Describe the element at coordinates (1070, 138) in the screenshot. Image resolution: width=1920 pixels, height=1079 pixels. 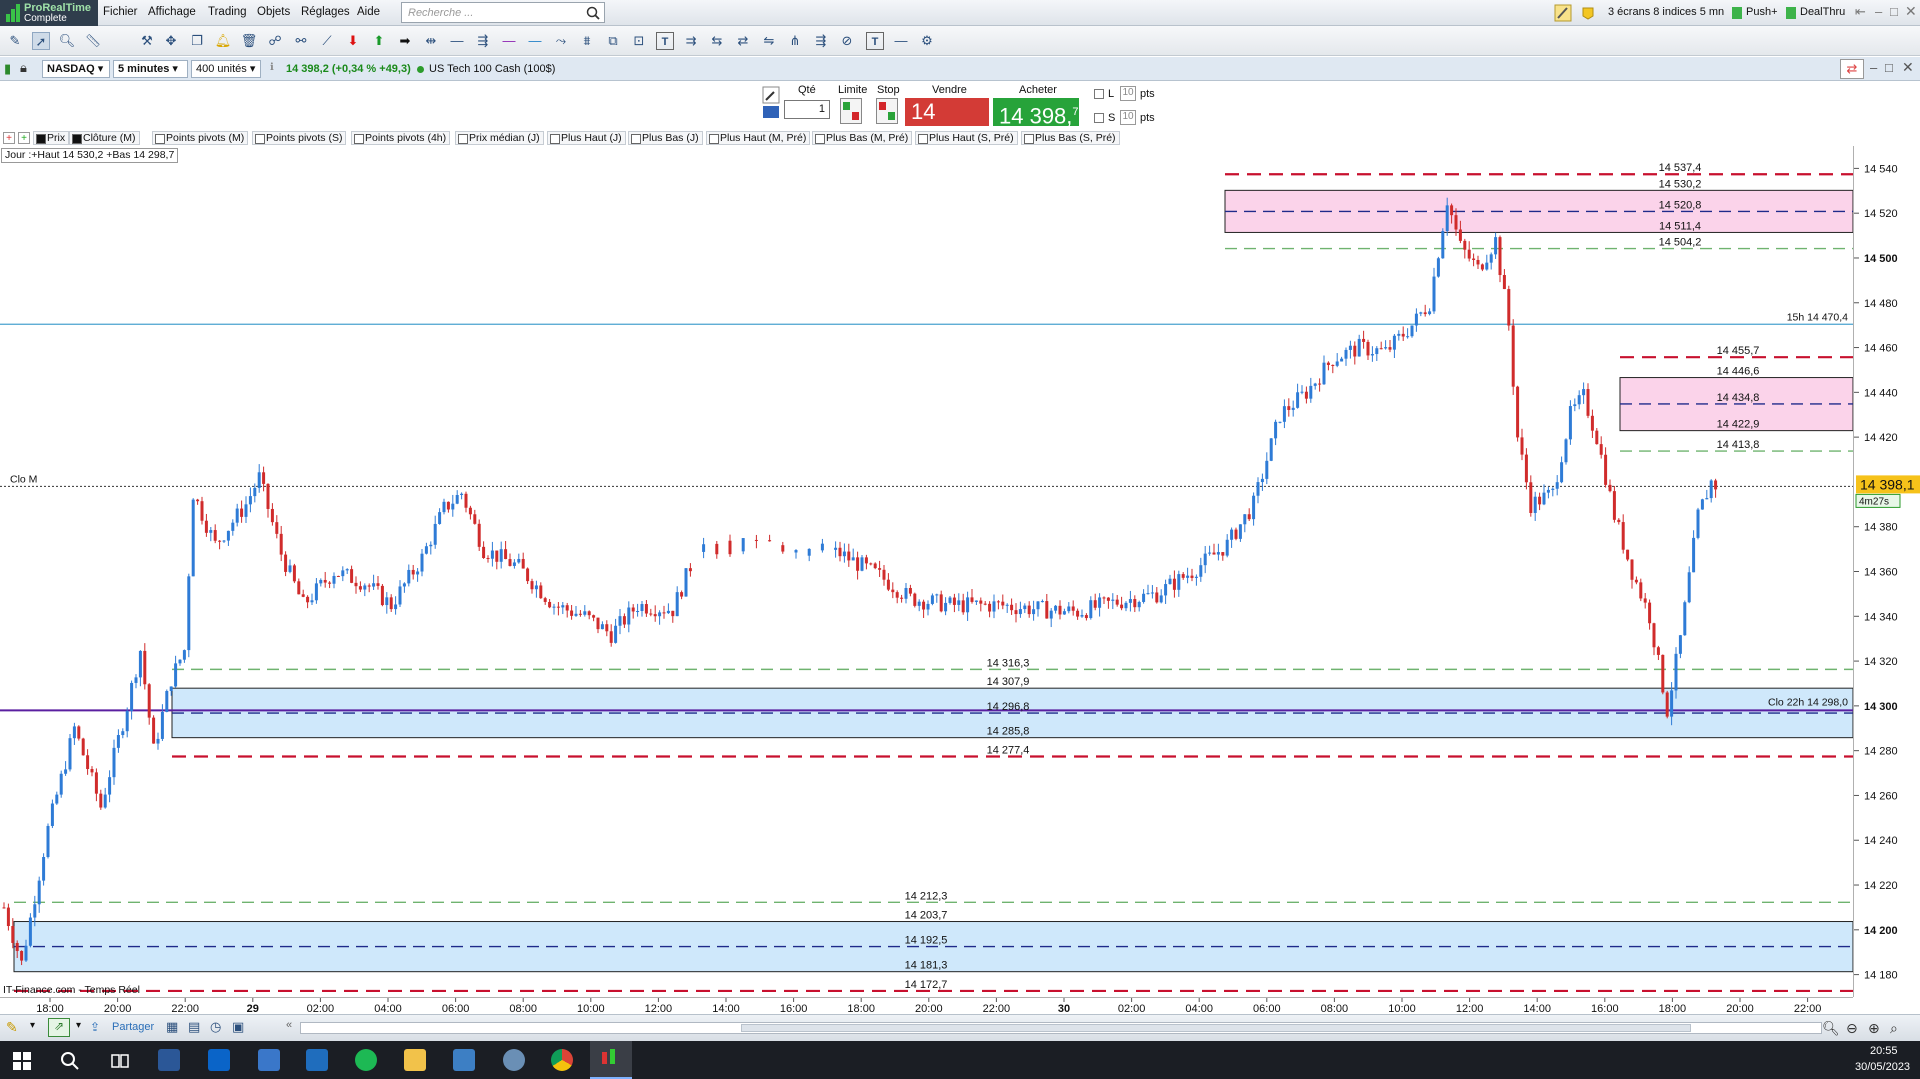
I see `indicator-plus-bas-s-pre: Plus Bas (S, Pré)` at that location.